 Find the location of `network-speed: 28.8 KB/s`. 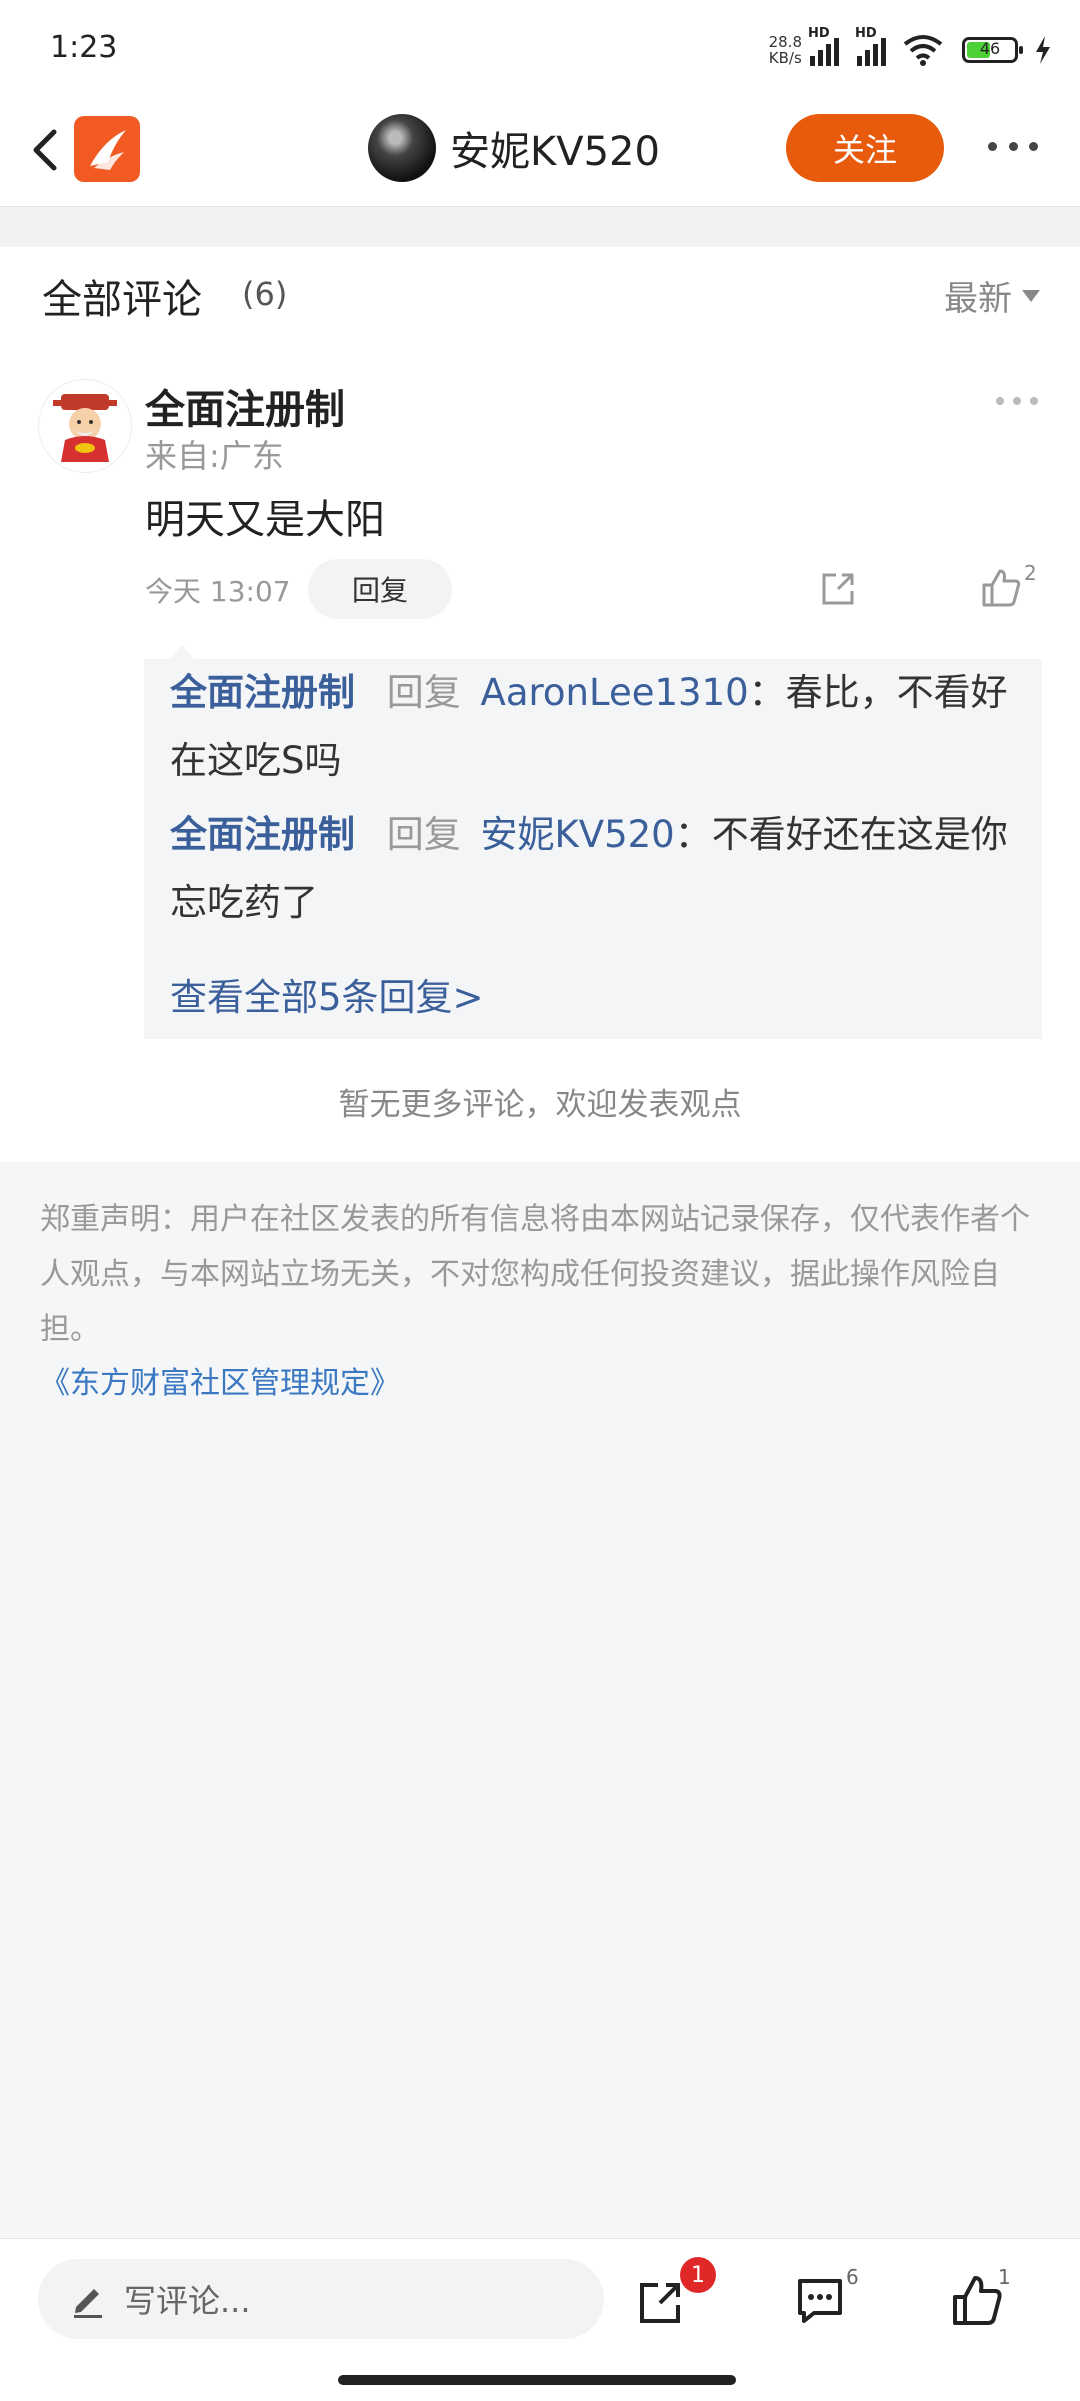

network-speed: 28.8 KB/s is located at coordinates (785, 50).